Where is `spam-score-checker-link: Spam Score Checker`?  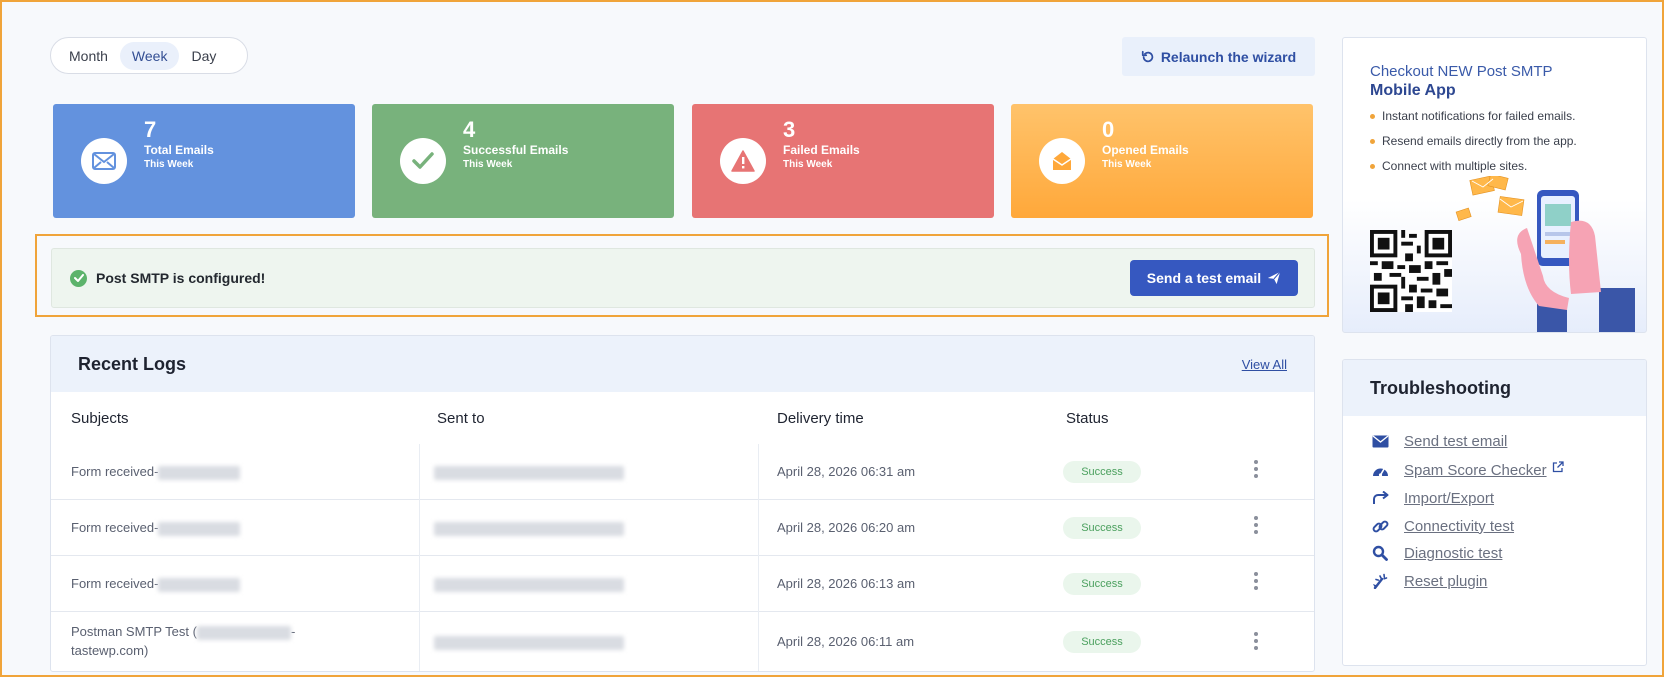
spam-score-checker-link: Spam Score Checker is located at coordinates (1467, 470).